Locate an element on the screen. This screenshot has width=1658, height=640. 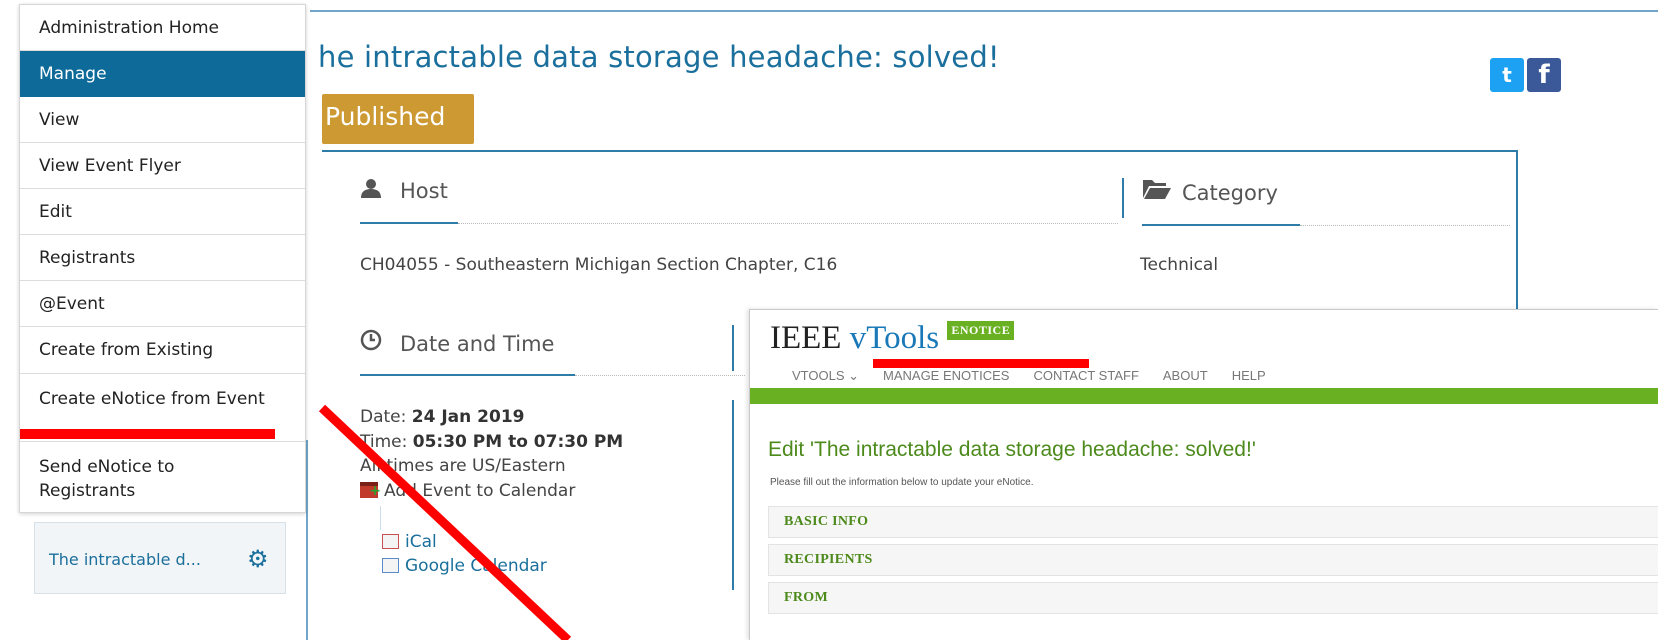
ical-label: iCal is located at coordinates (421, 542).